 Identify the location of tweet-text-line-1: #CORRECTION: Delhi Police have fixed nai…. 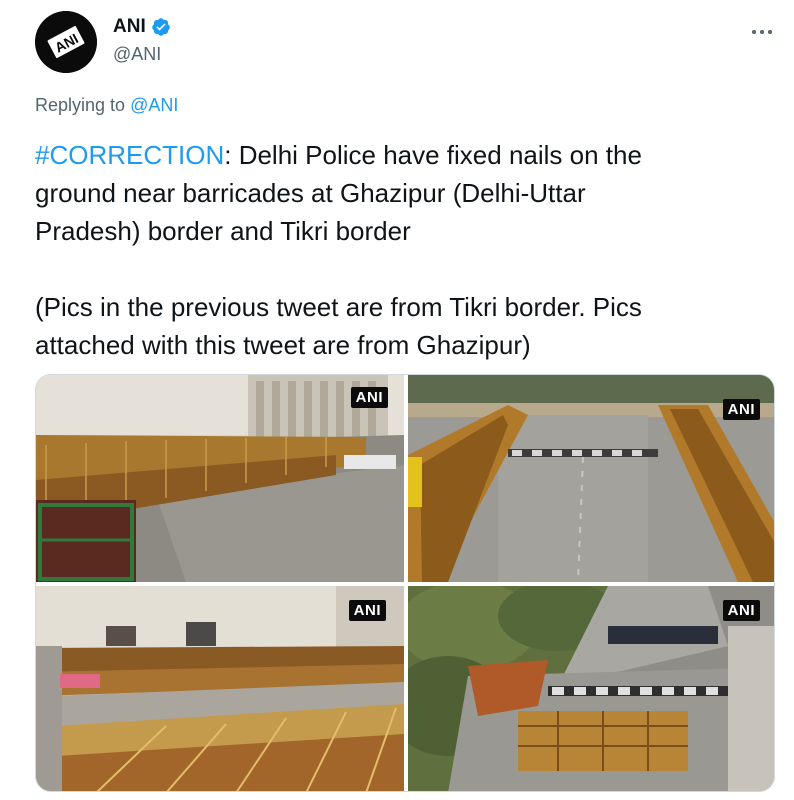
(405, 155).